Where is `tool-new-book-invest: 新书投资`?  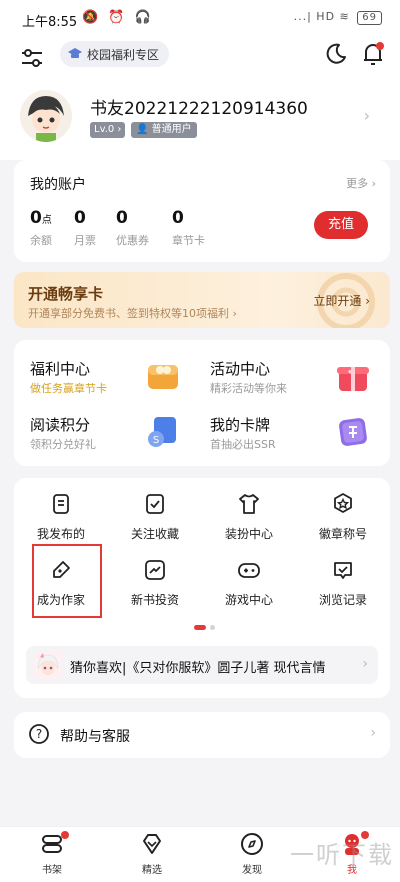
tool-new-book-invest: 新书投资 is located at coordinates (155, 589).